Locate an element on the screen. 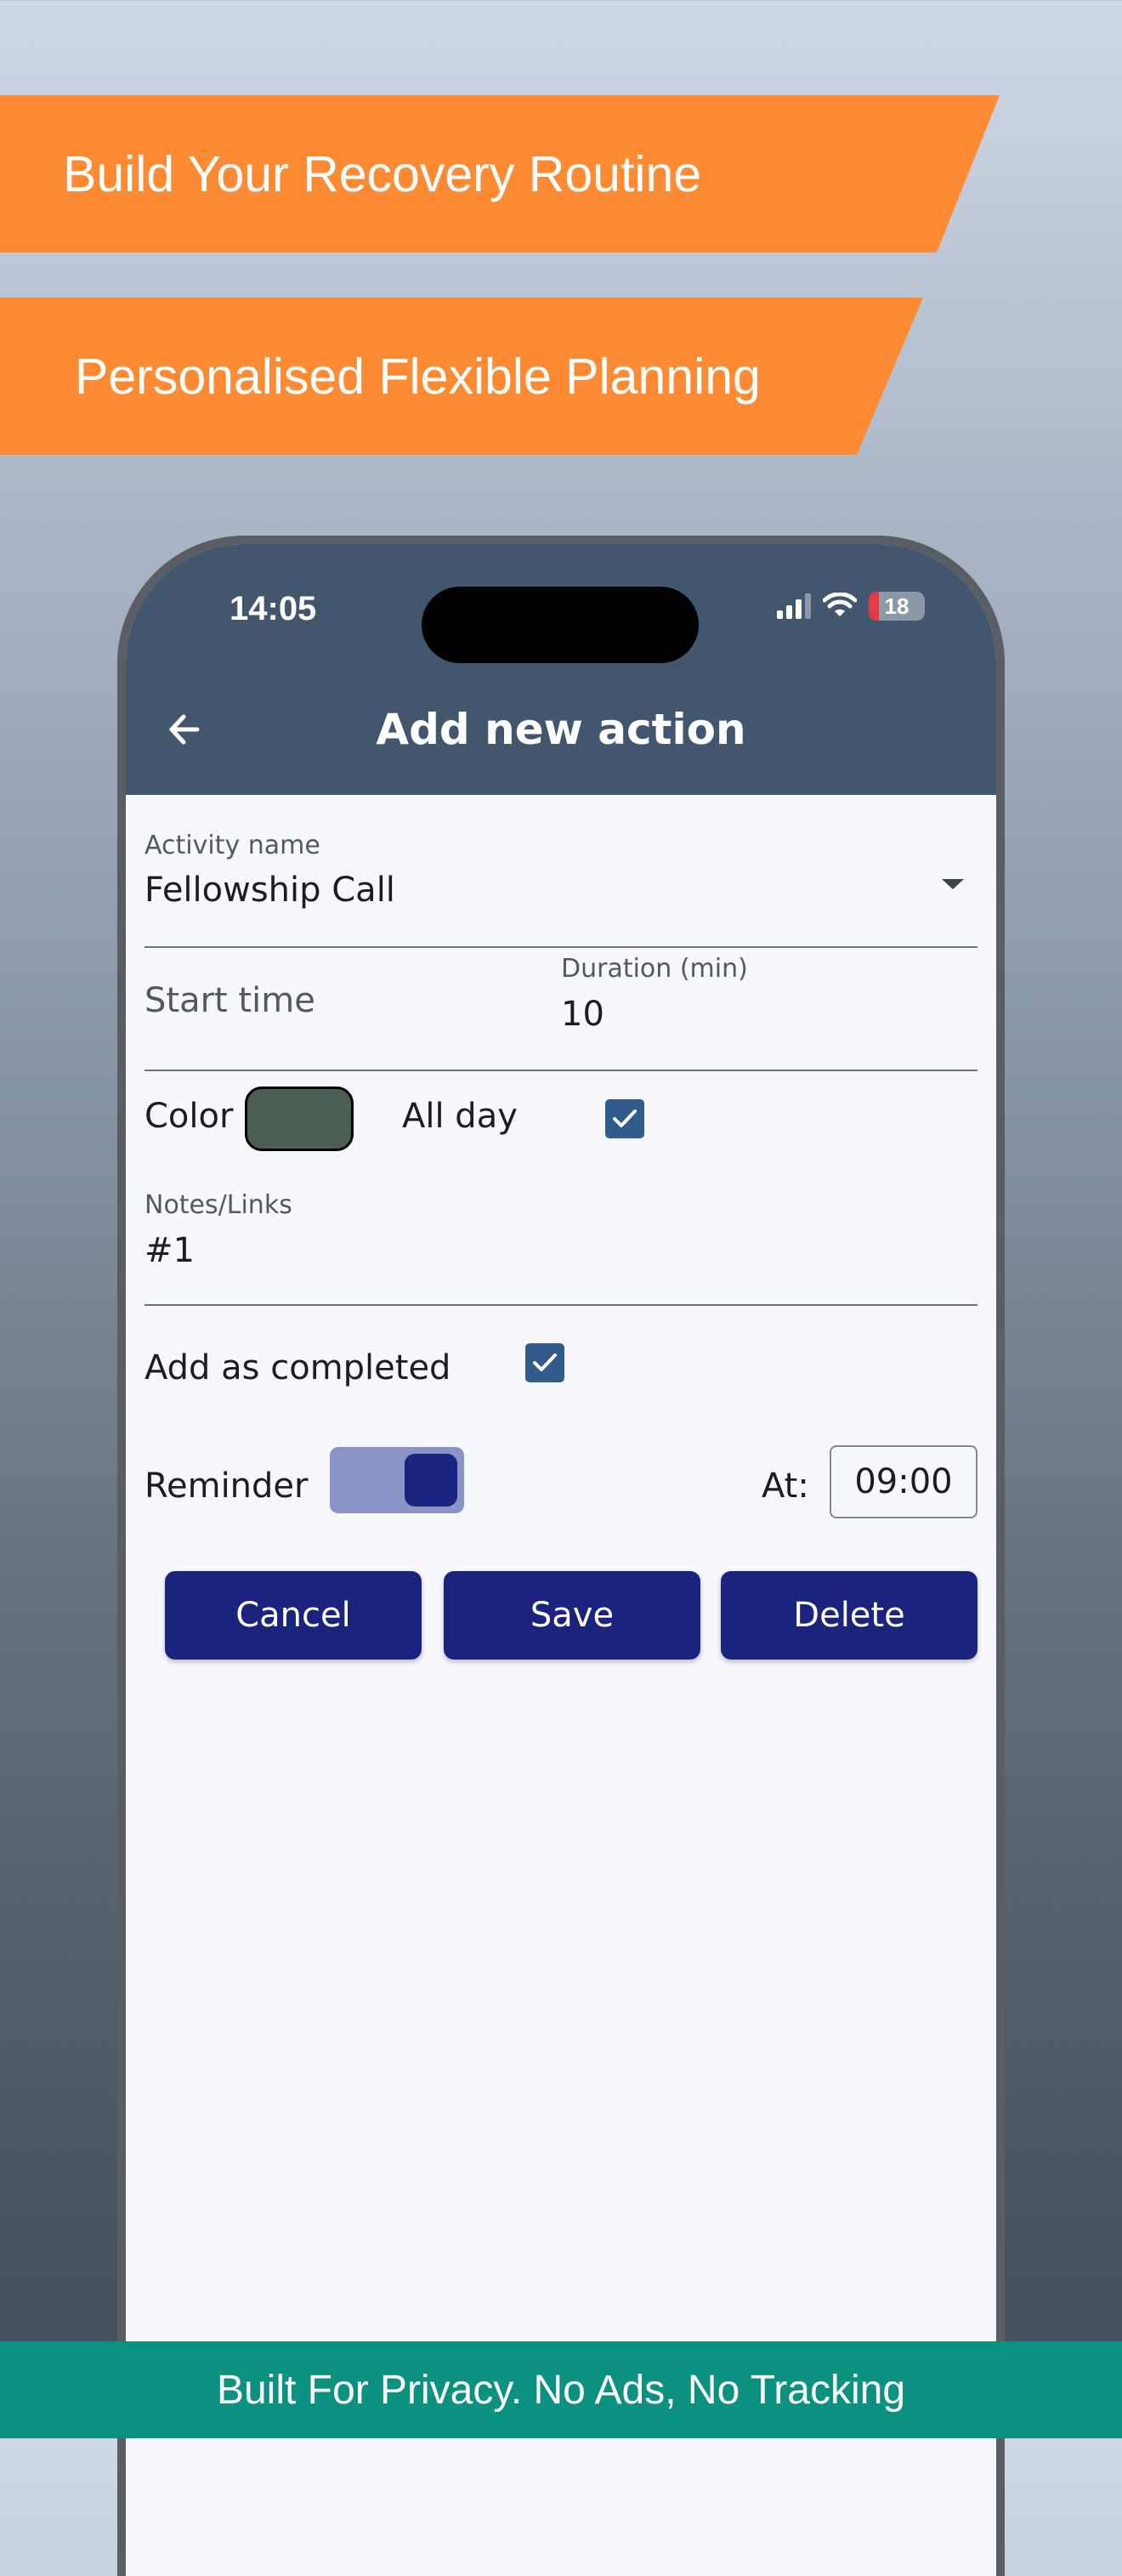  reminder-label: Reminder is located at coordinates (227, 1487).